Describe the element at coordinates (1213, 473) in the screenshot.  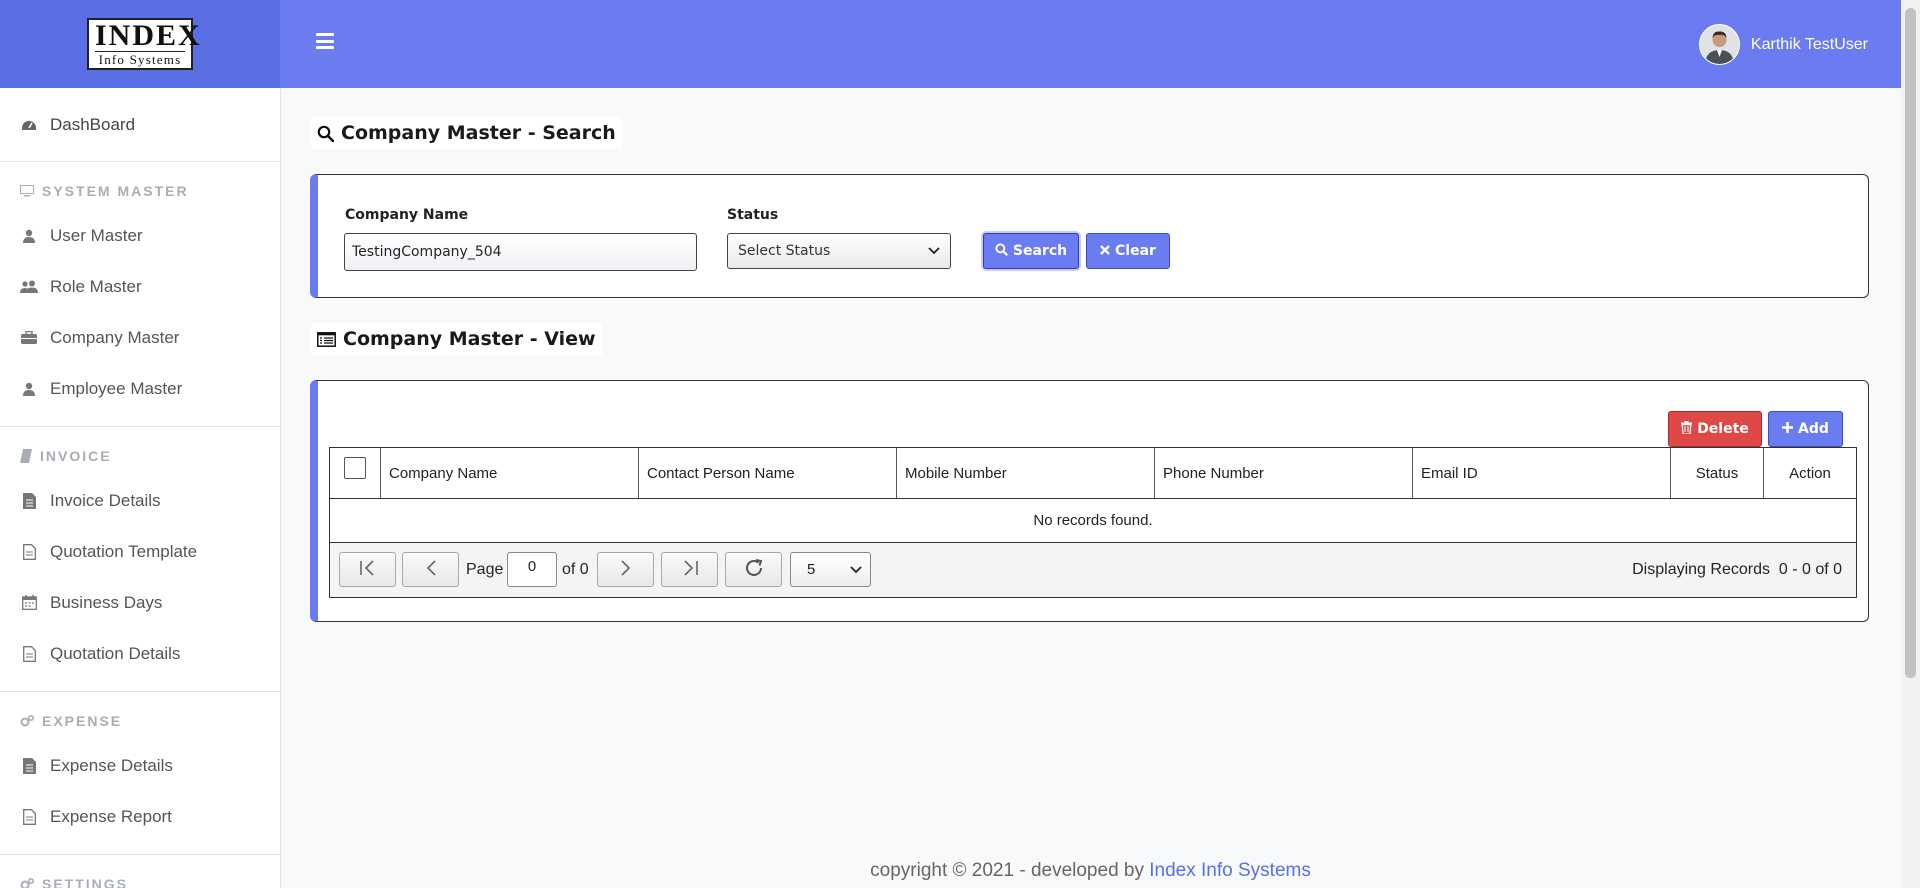
I see `column-header-label: Phone Number` at that location.